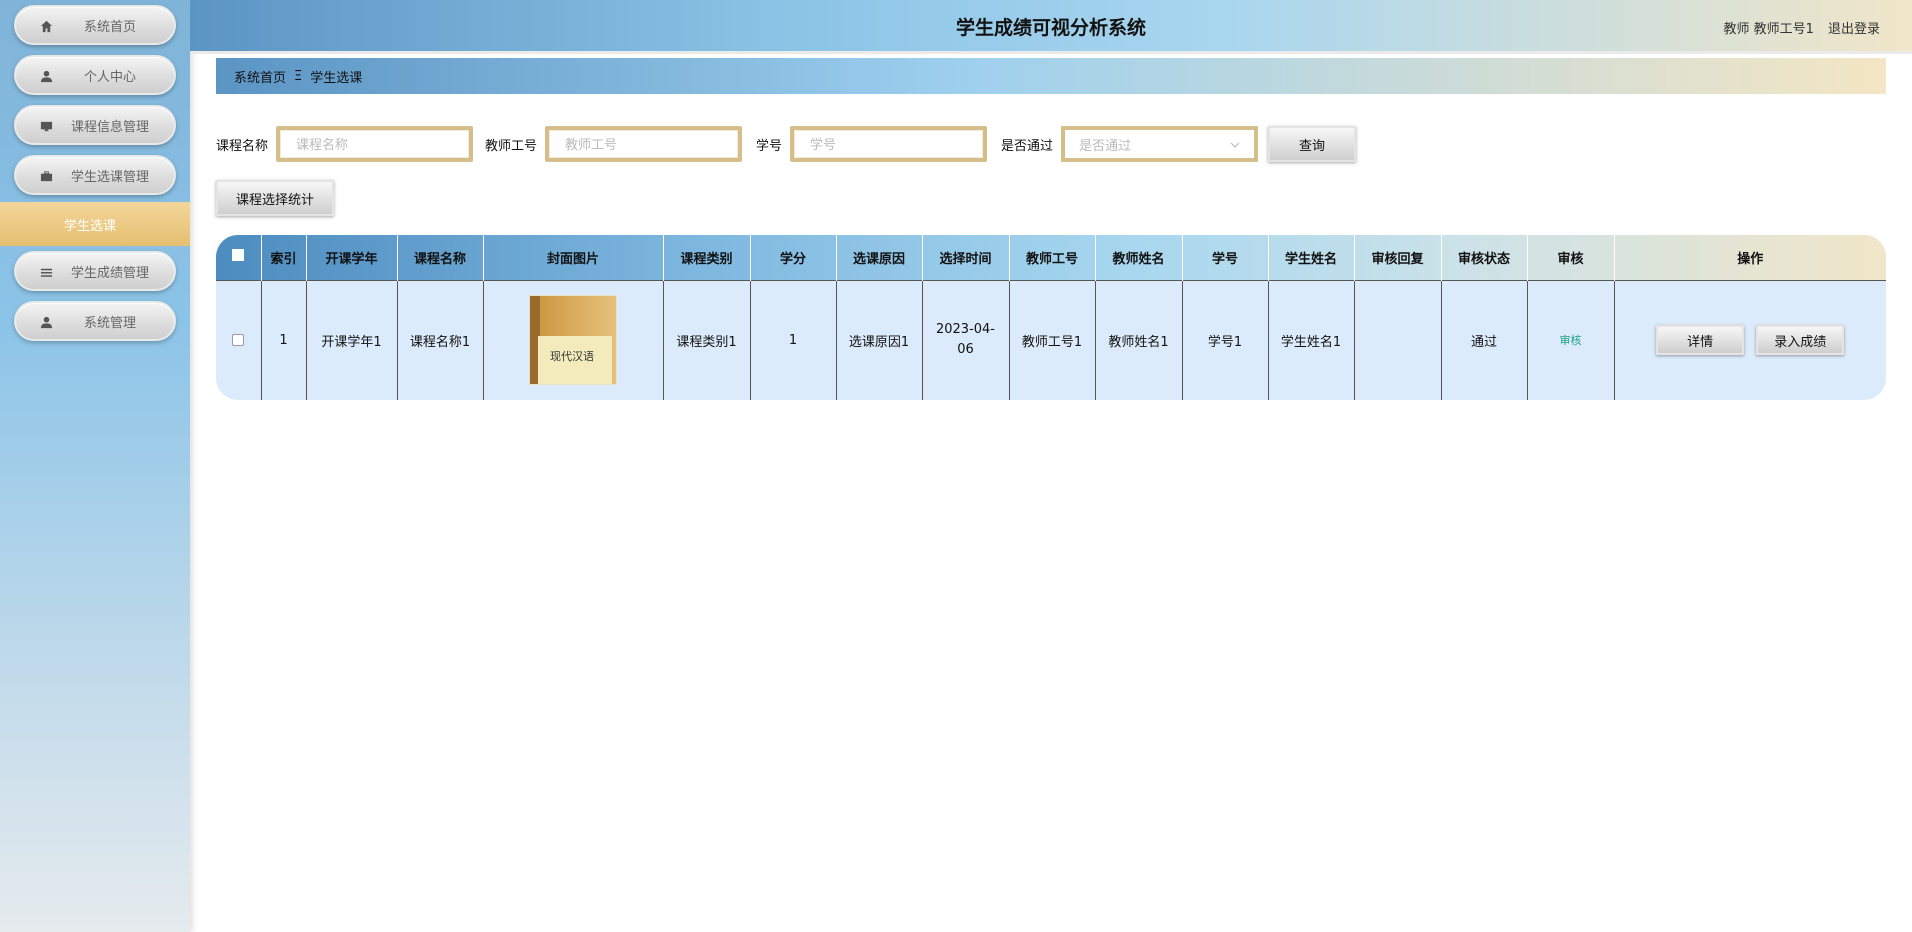 This screenshot has height=932, width=1912. I want to click on user-label: 教师 教师工号1, so click(1768, 29).